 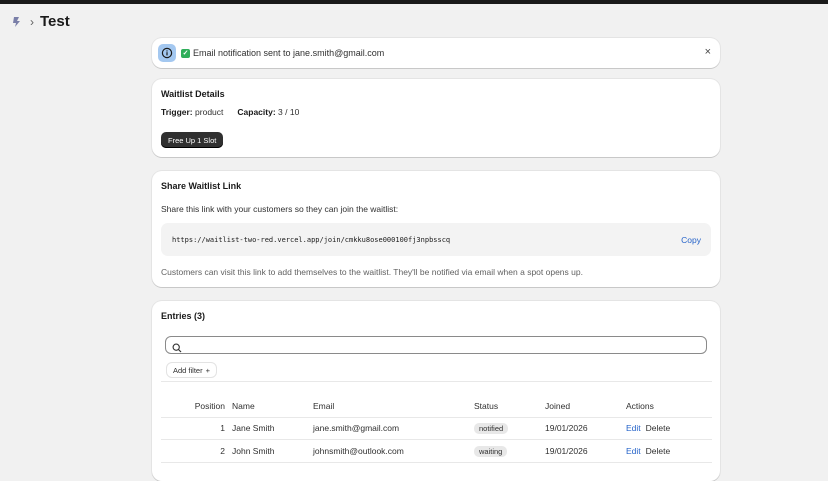 What do you see at coordinates (414, 2) in the screenshot?
I see `top-bar` at bounding box center [414, 2].